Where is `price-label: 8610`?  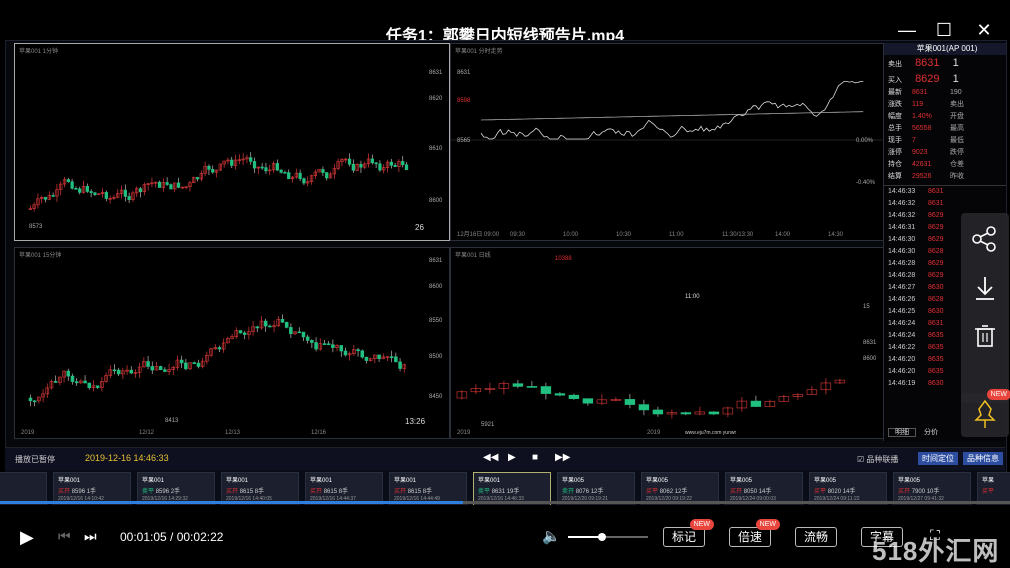
price-label: 8610 is located at coordinates (436, 149).